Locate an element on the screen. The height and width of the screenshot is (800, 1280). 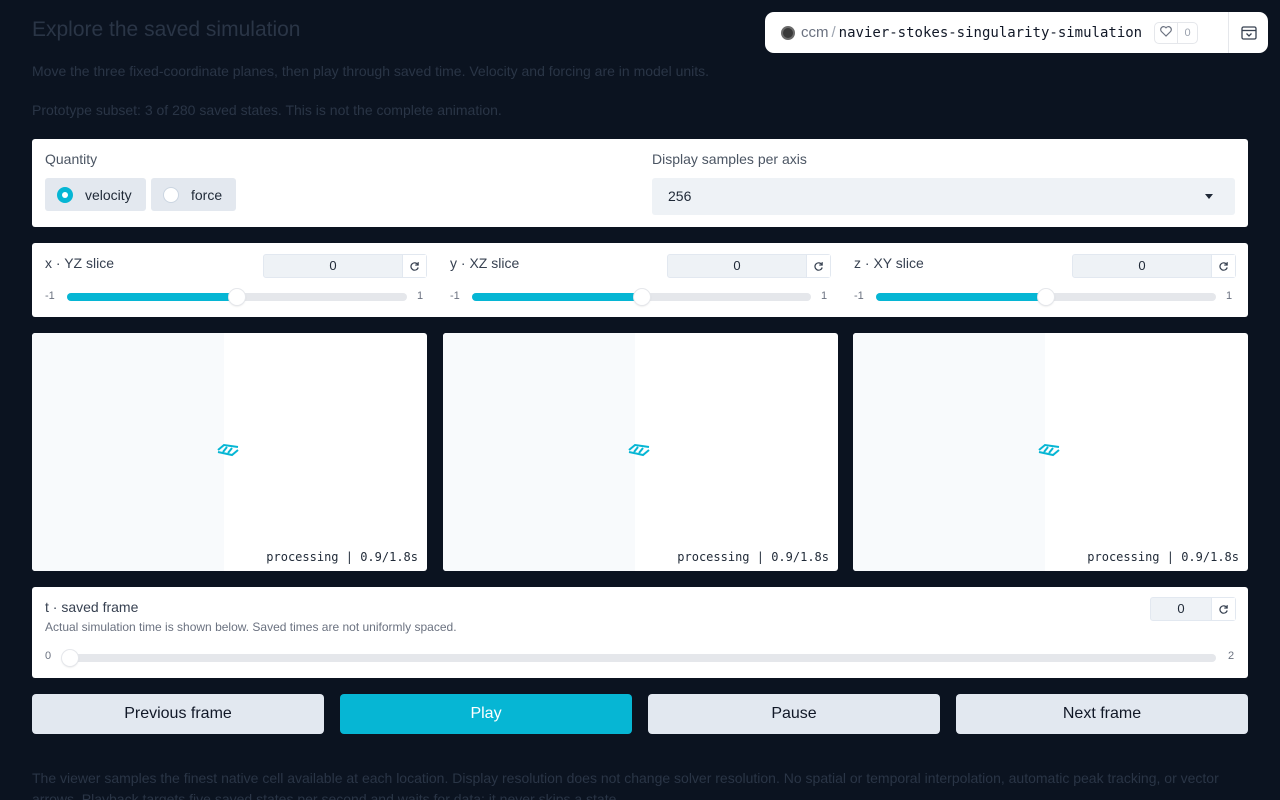
samples-dropdown: 256 is located at coordinates (943, 196).